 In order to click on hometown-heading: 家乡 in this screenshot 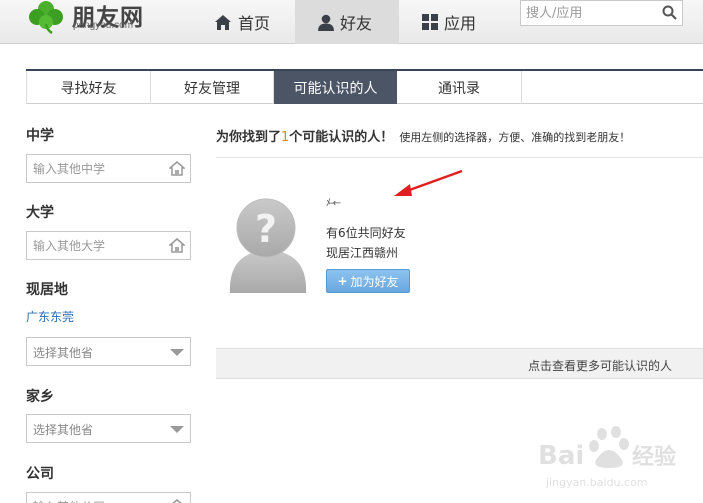, I will do `click(40, 397)`.